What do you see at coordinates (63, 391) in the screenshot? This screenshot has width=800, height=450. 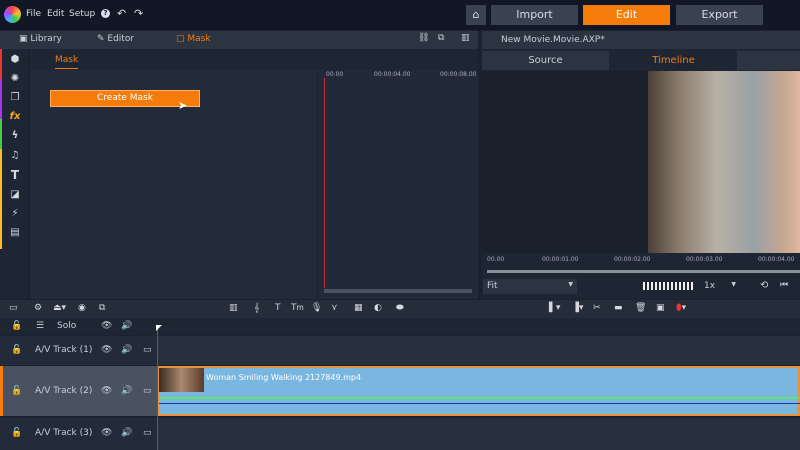 I see `track-name: A/V Track (2)` at bounding box center [63, 391].